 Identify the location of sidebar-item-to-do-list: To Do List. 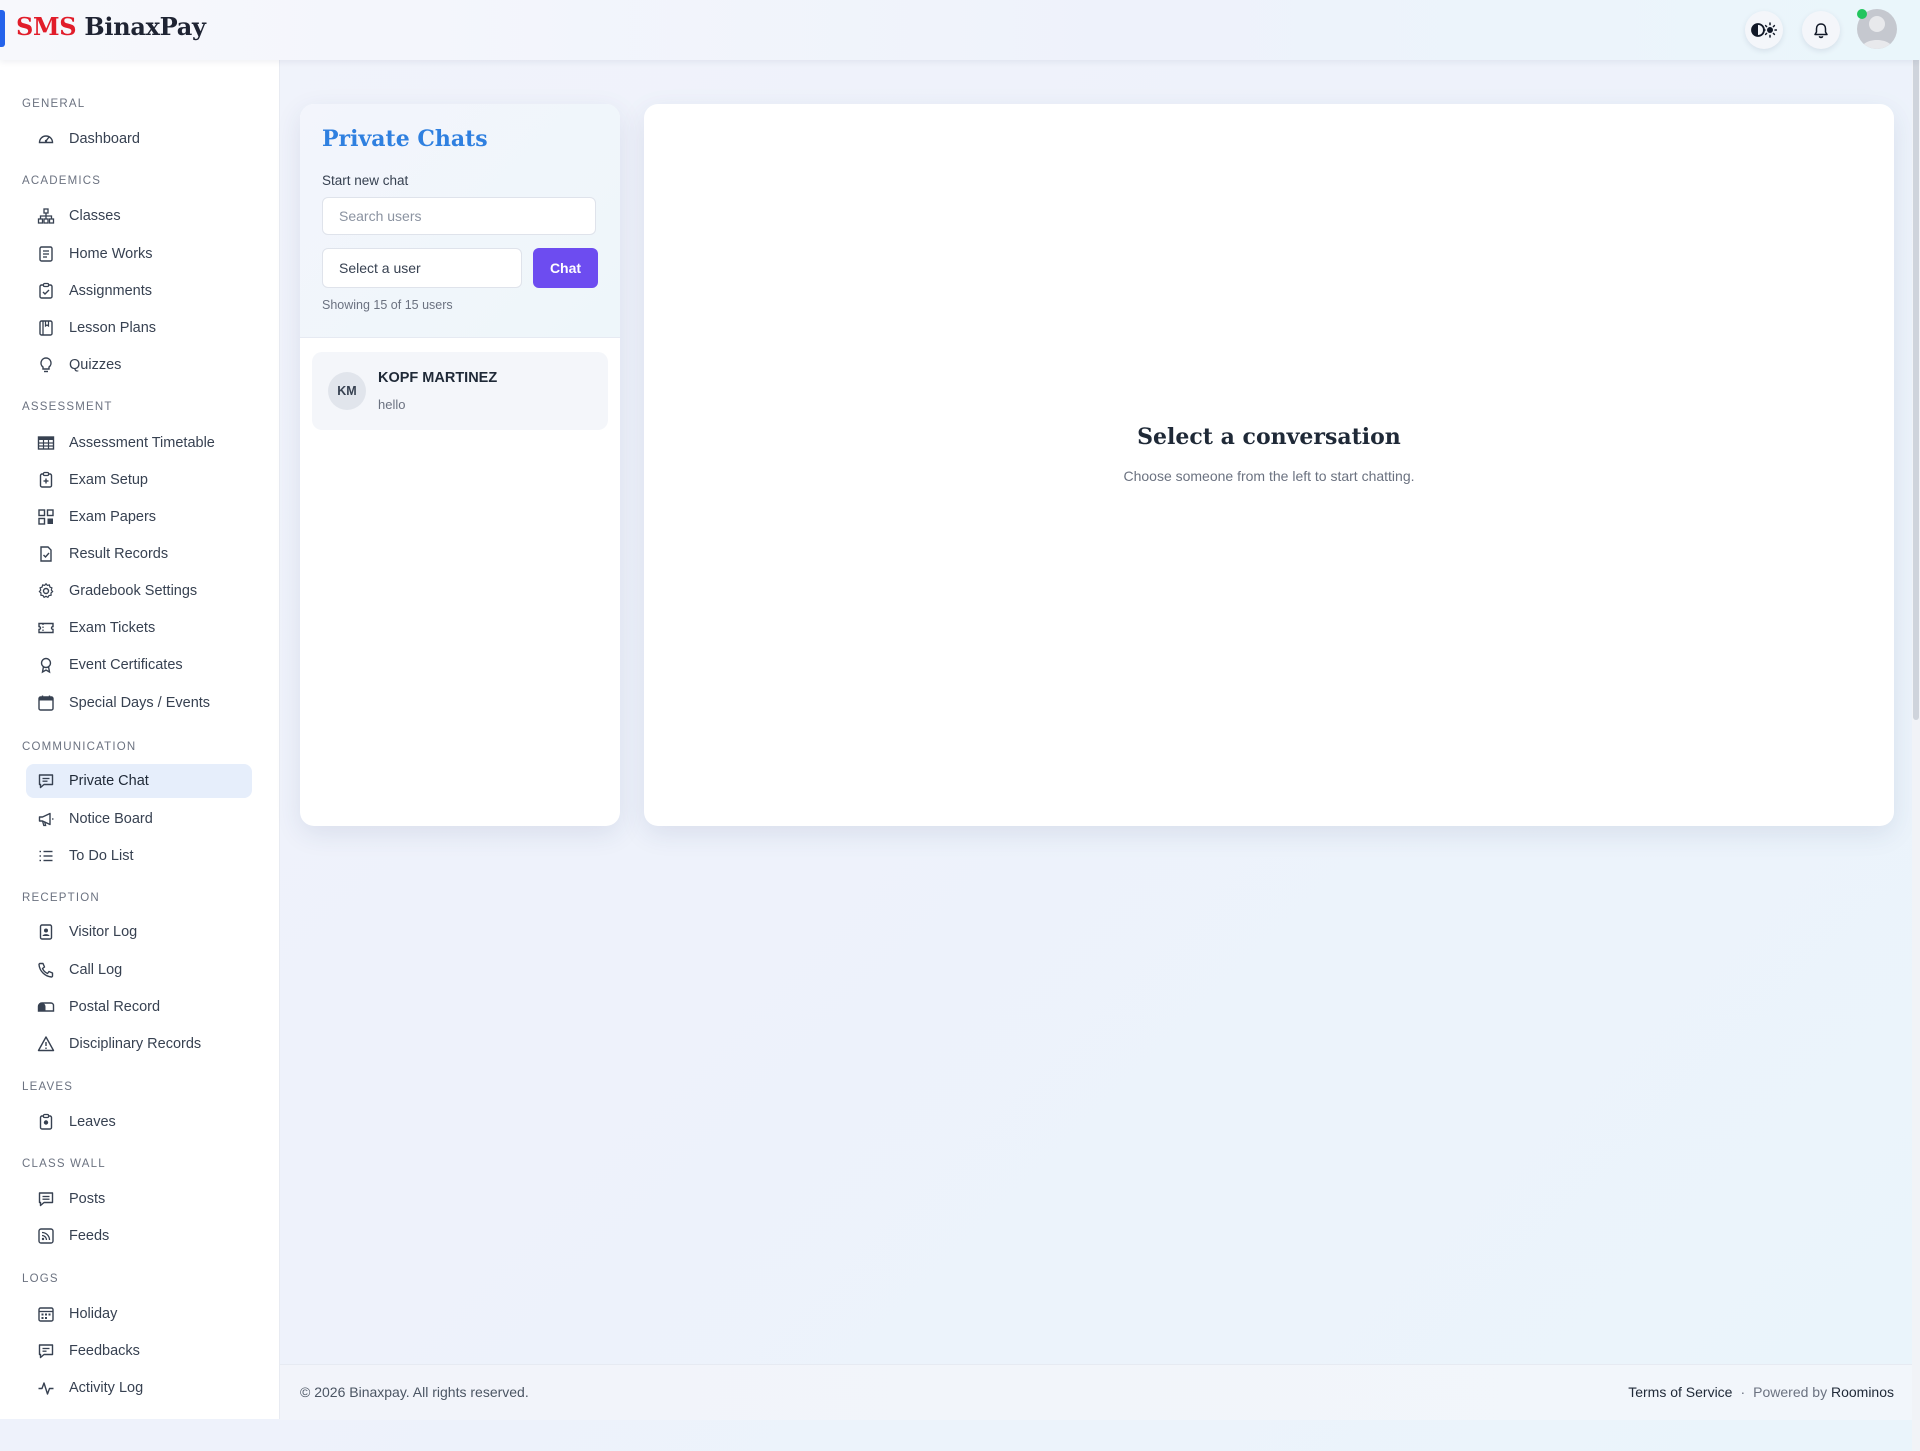
(139, 856).